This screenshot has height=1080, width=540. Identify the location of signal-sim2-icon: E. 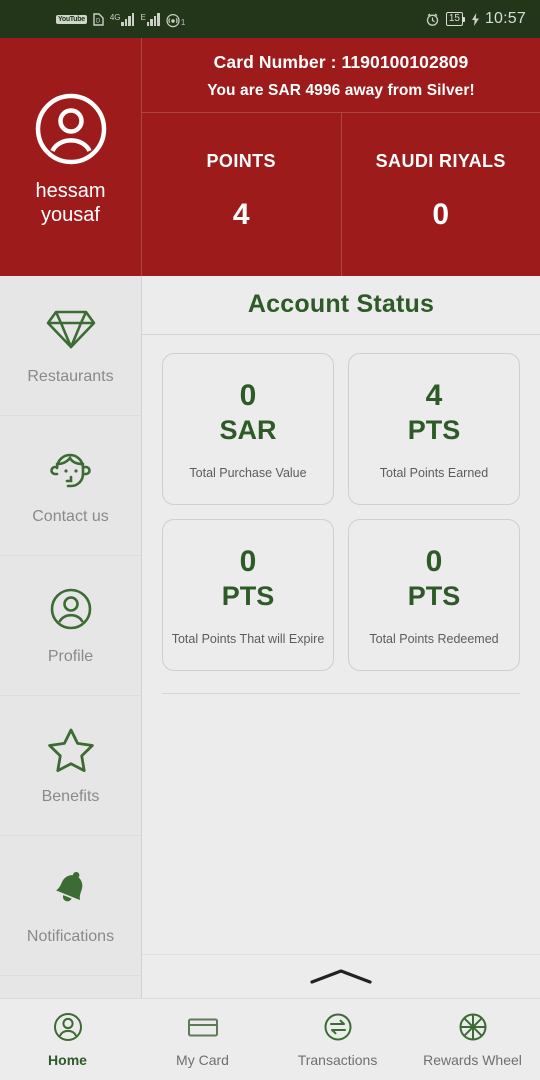
(150, 19).